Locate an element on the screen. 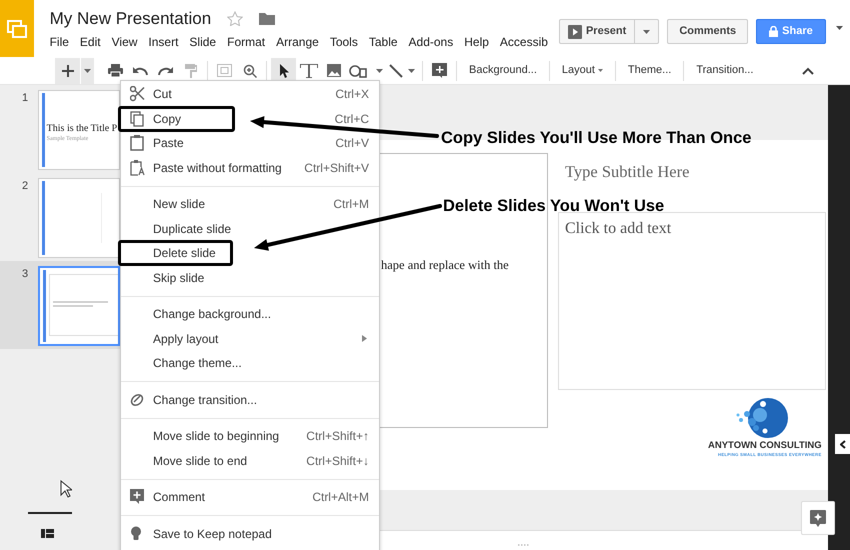 The width and height of the screenshot is (850, 550). menu-item: Edit is located at coordinates (90, 42).